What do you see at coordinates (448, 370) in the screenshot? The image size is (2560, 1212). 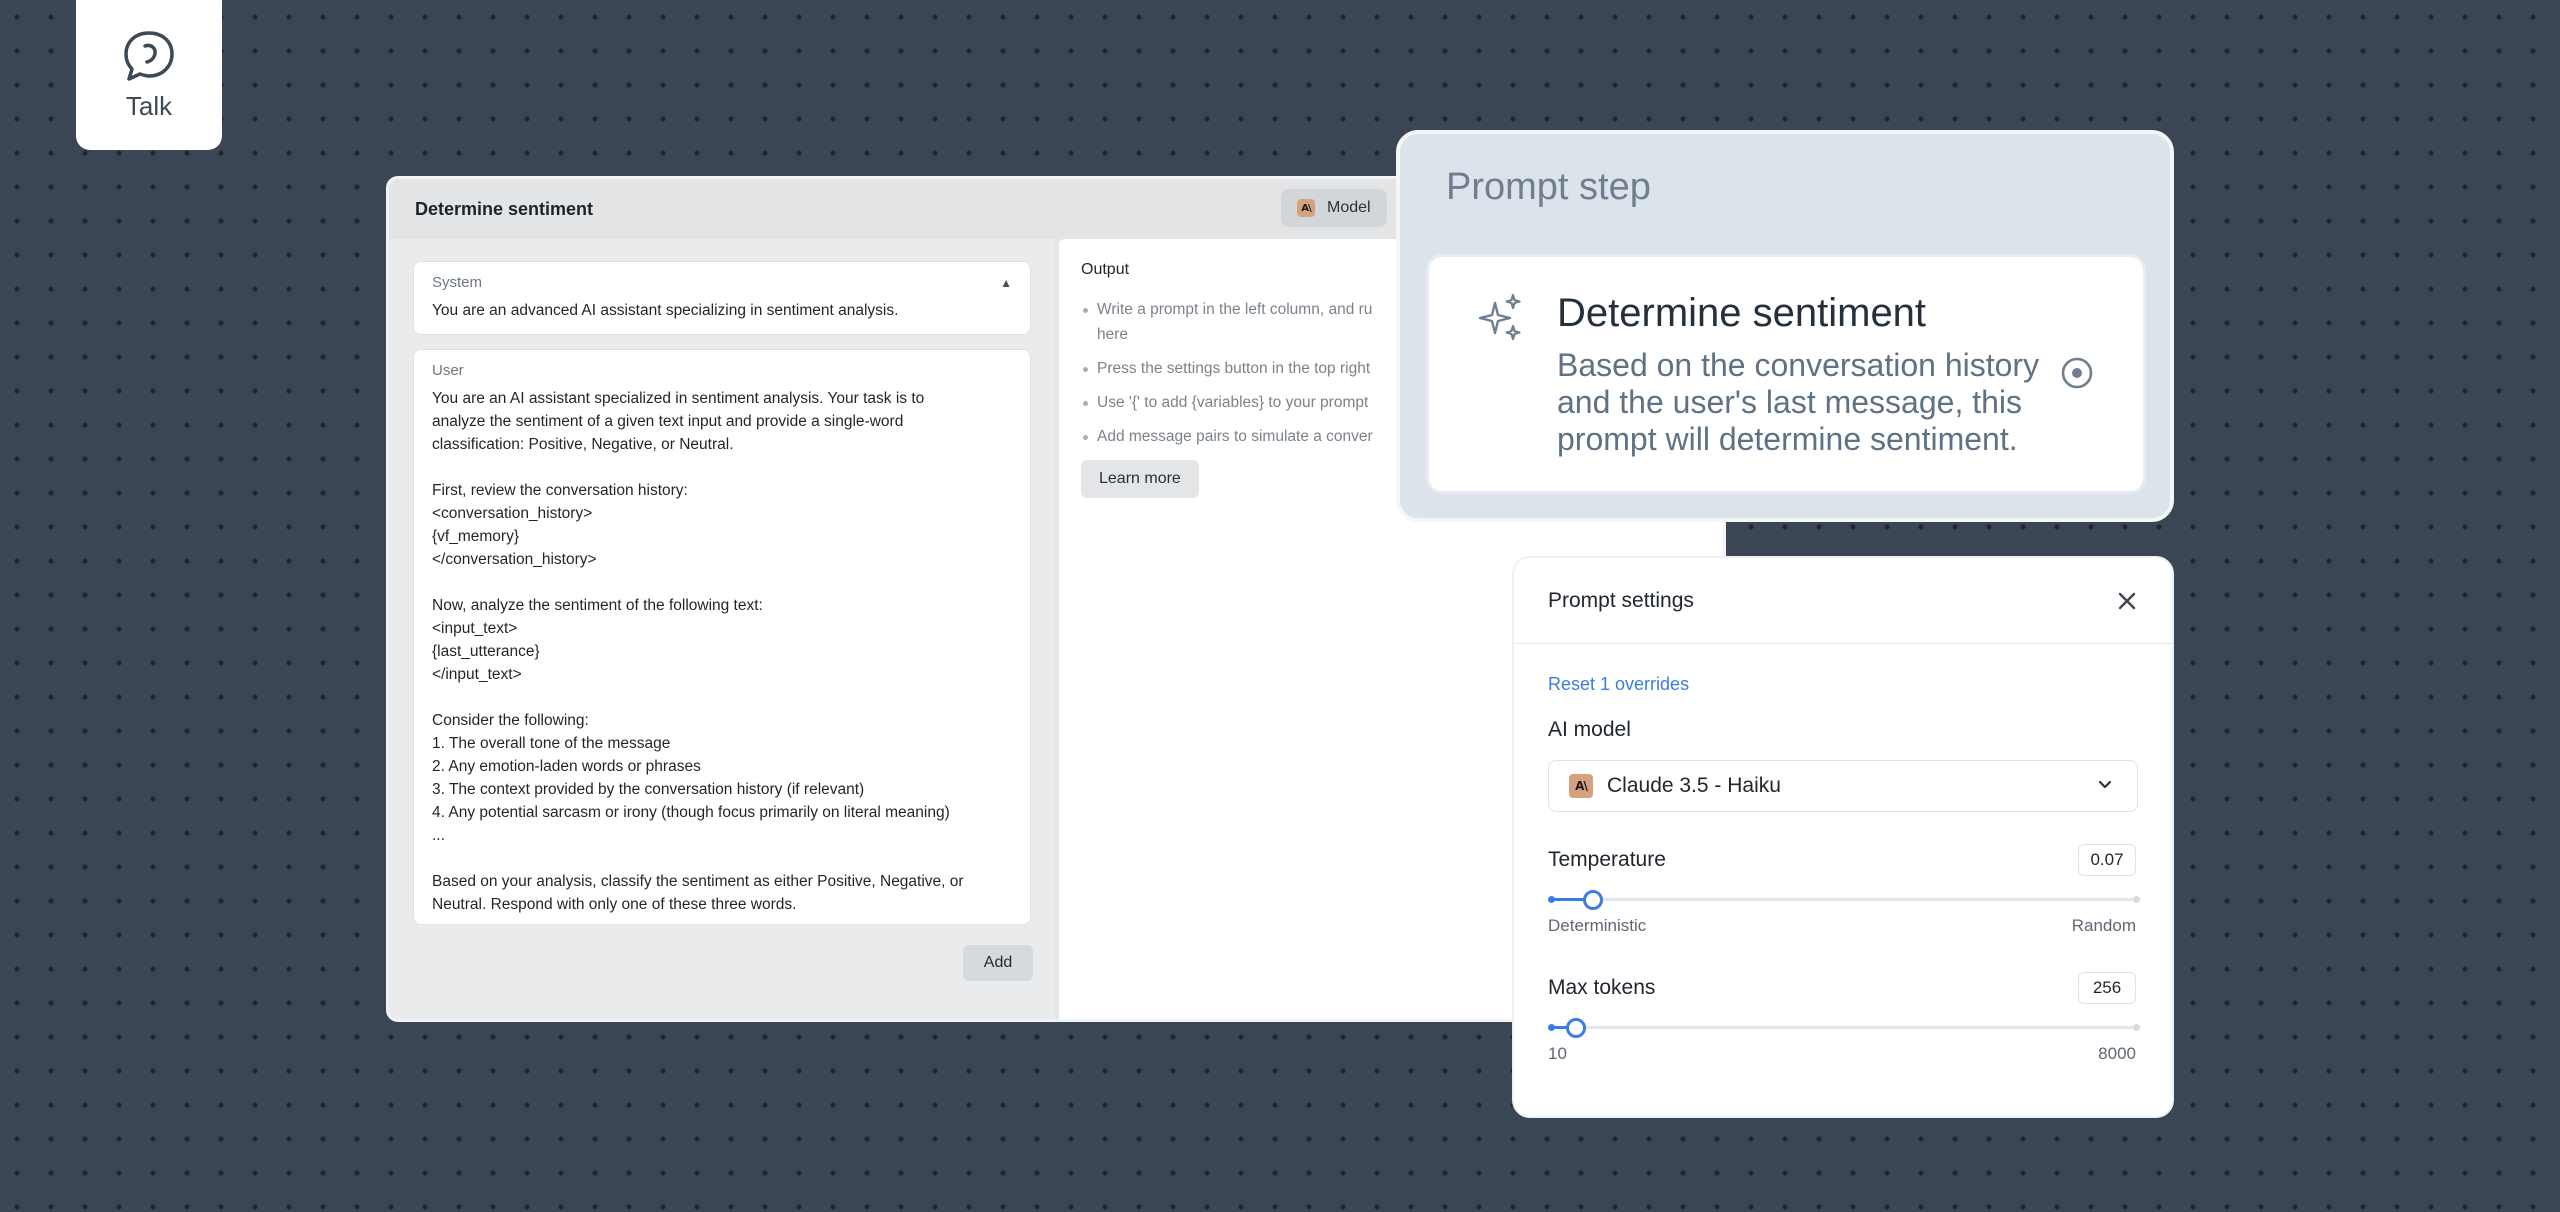 I see `user-role-label: User` at bounding box center [448, 370].